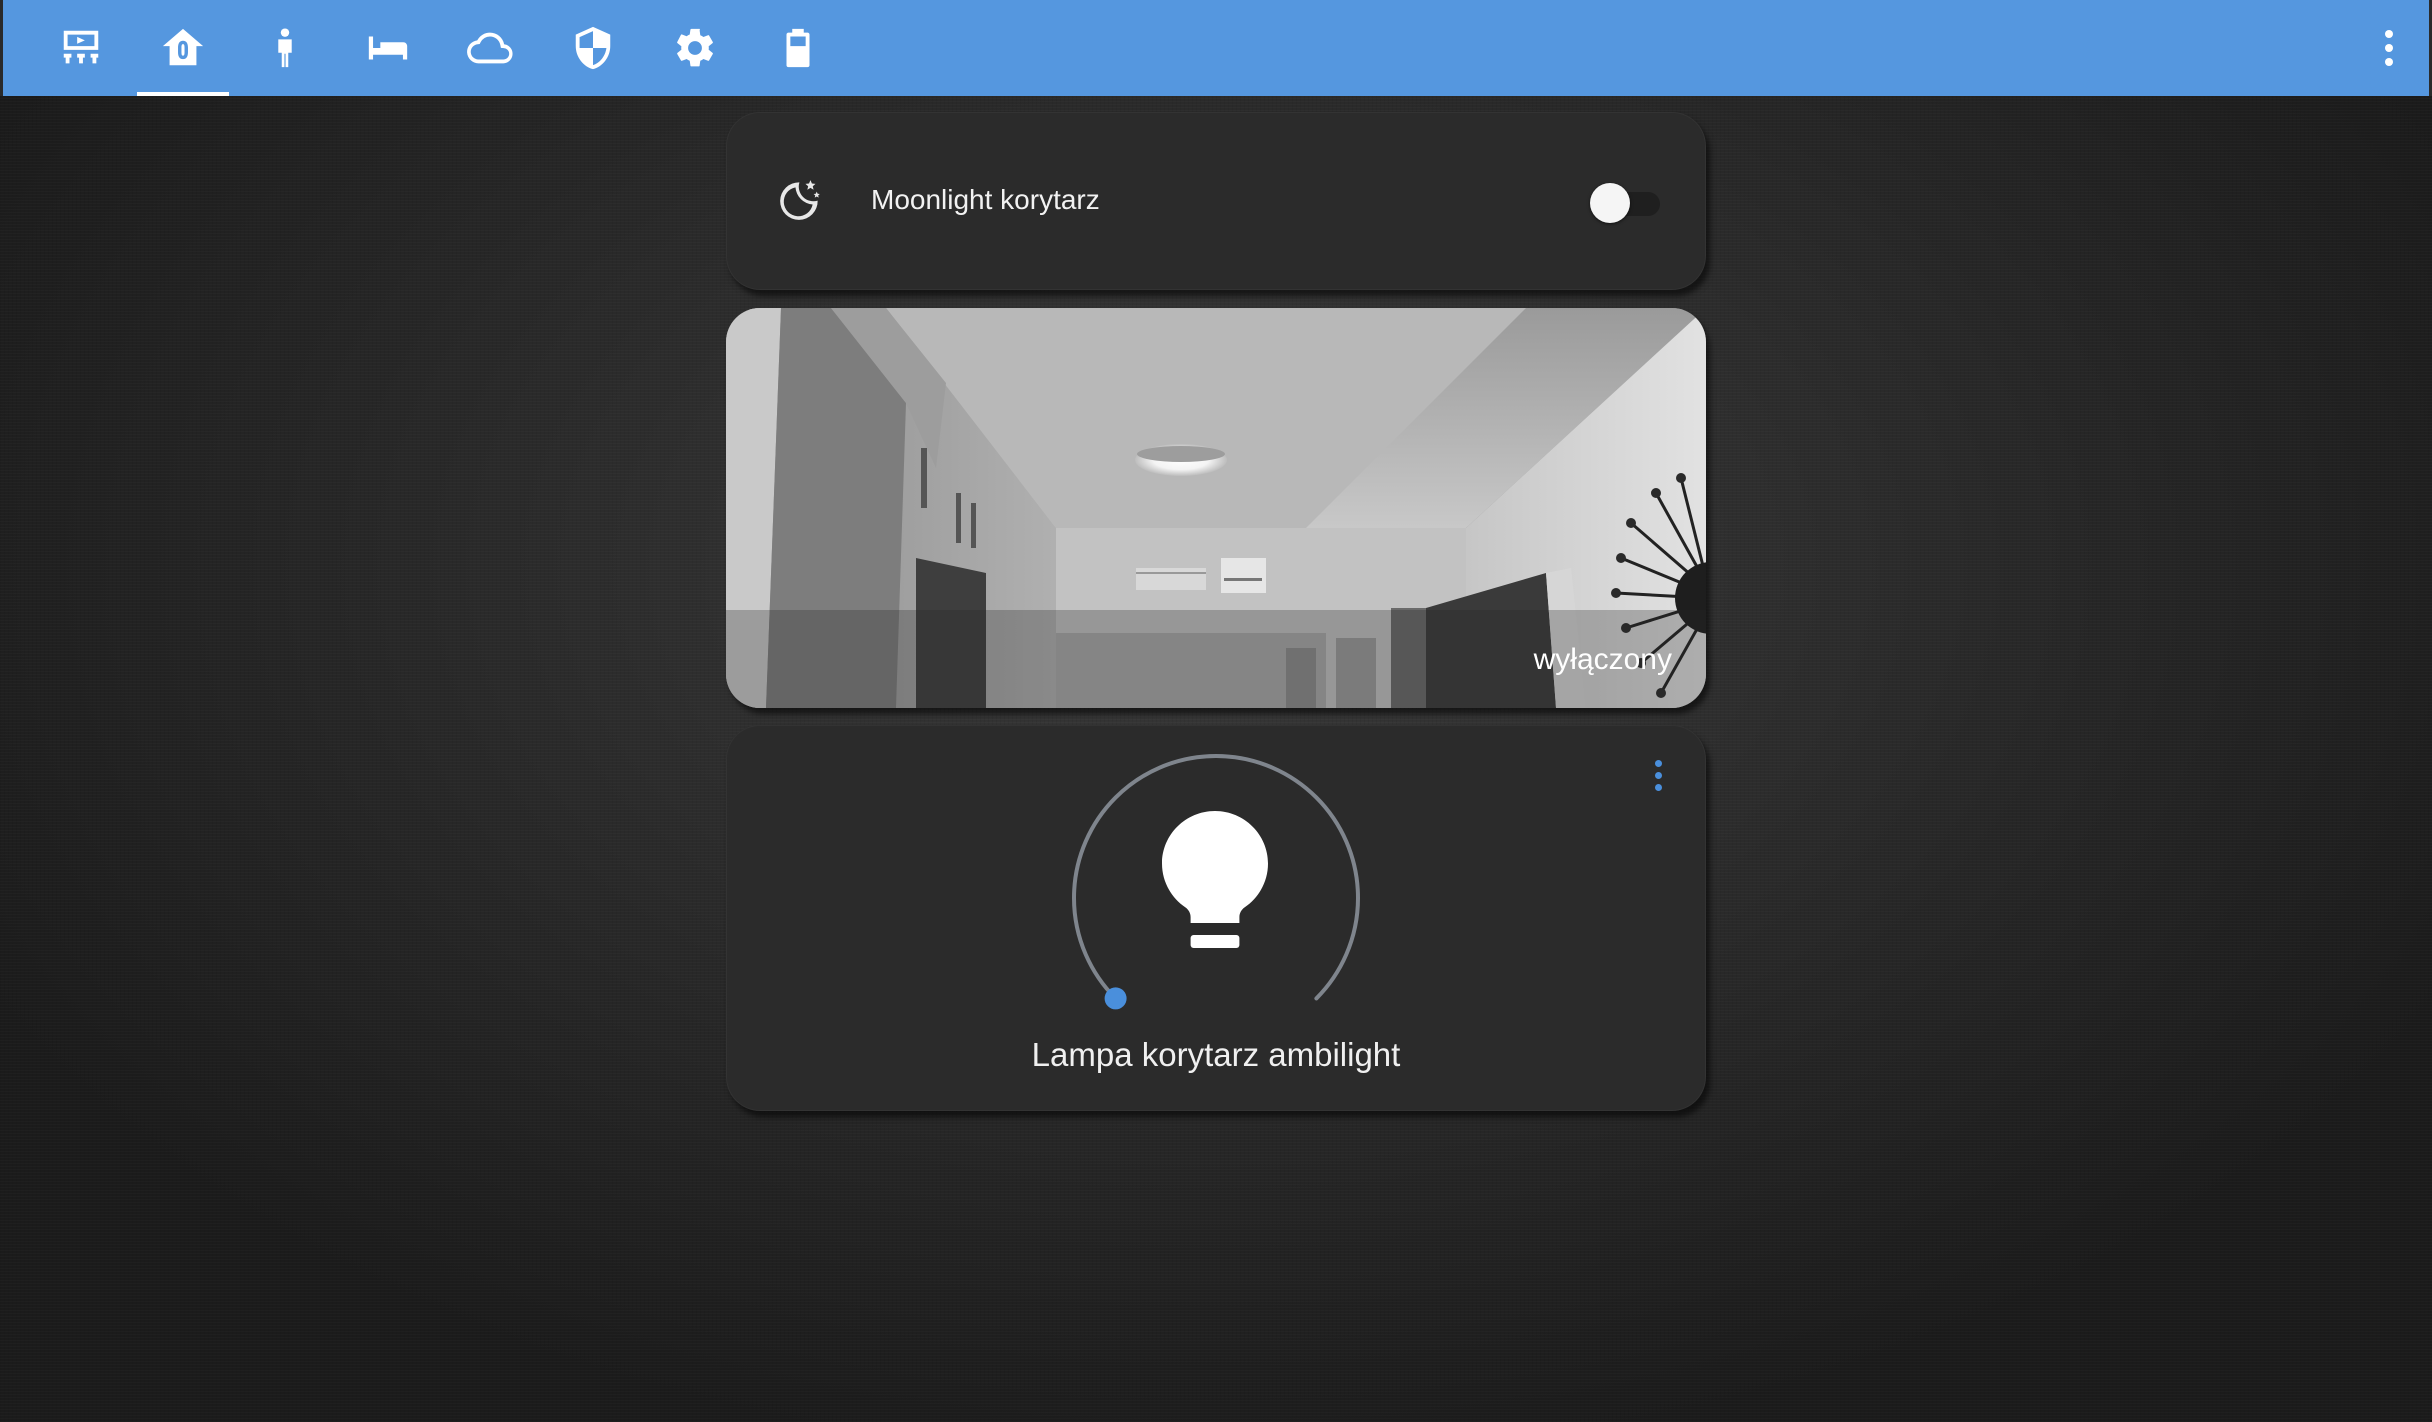  Describe the element at coordinates (1216, 1054) in the screenshot. I see `light-name: Lampa korytarz ambilight` at that location.